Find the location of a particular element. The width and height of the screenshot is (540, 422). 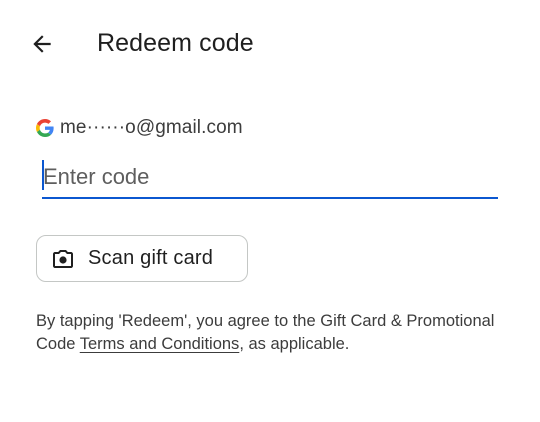

code-input is located at coordinates (270, 177).